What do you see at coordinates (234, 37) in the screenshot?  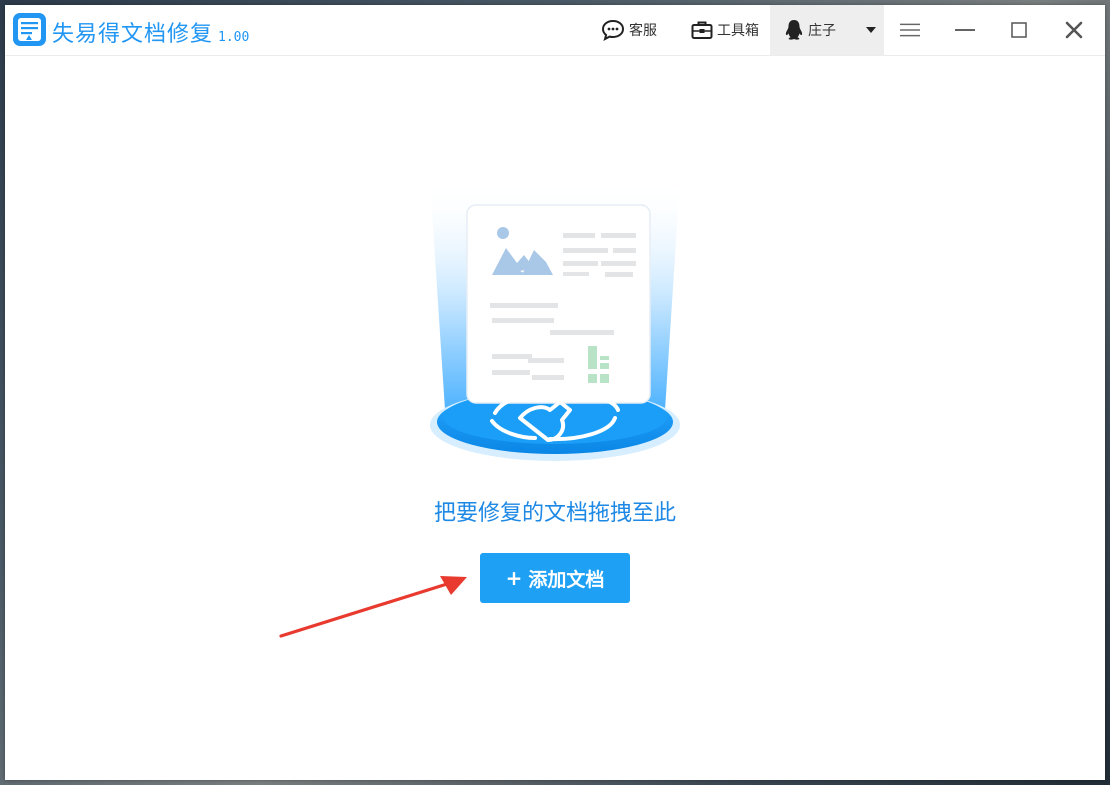 I see `app-version: 1.00` at bounding box center [234, 37].